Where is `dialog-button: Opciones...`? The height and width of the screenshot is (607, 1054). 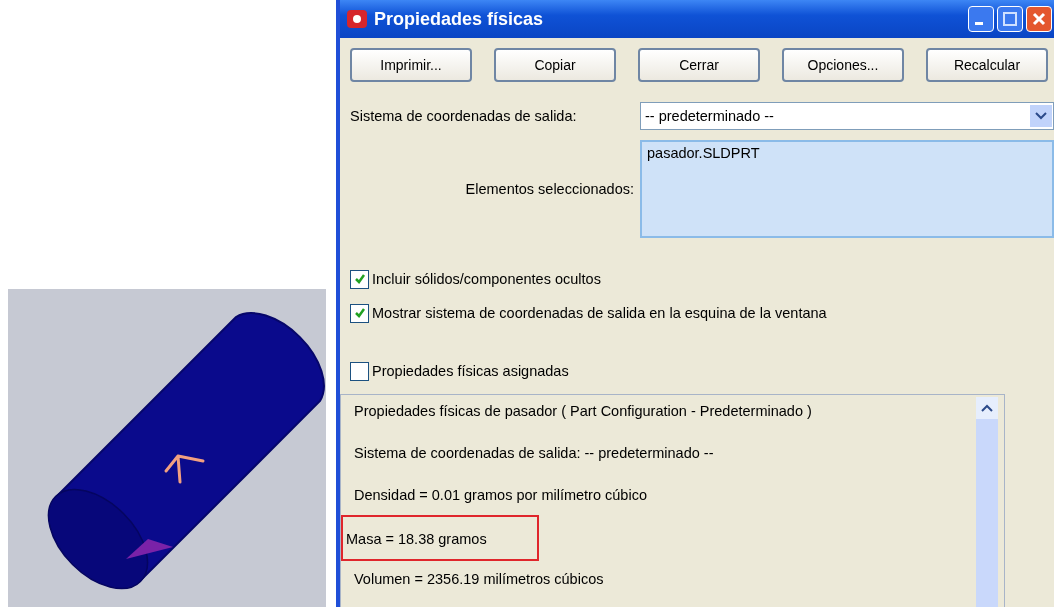
dialog-button: Opciones... is located at coordinates (843, 65).